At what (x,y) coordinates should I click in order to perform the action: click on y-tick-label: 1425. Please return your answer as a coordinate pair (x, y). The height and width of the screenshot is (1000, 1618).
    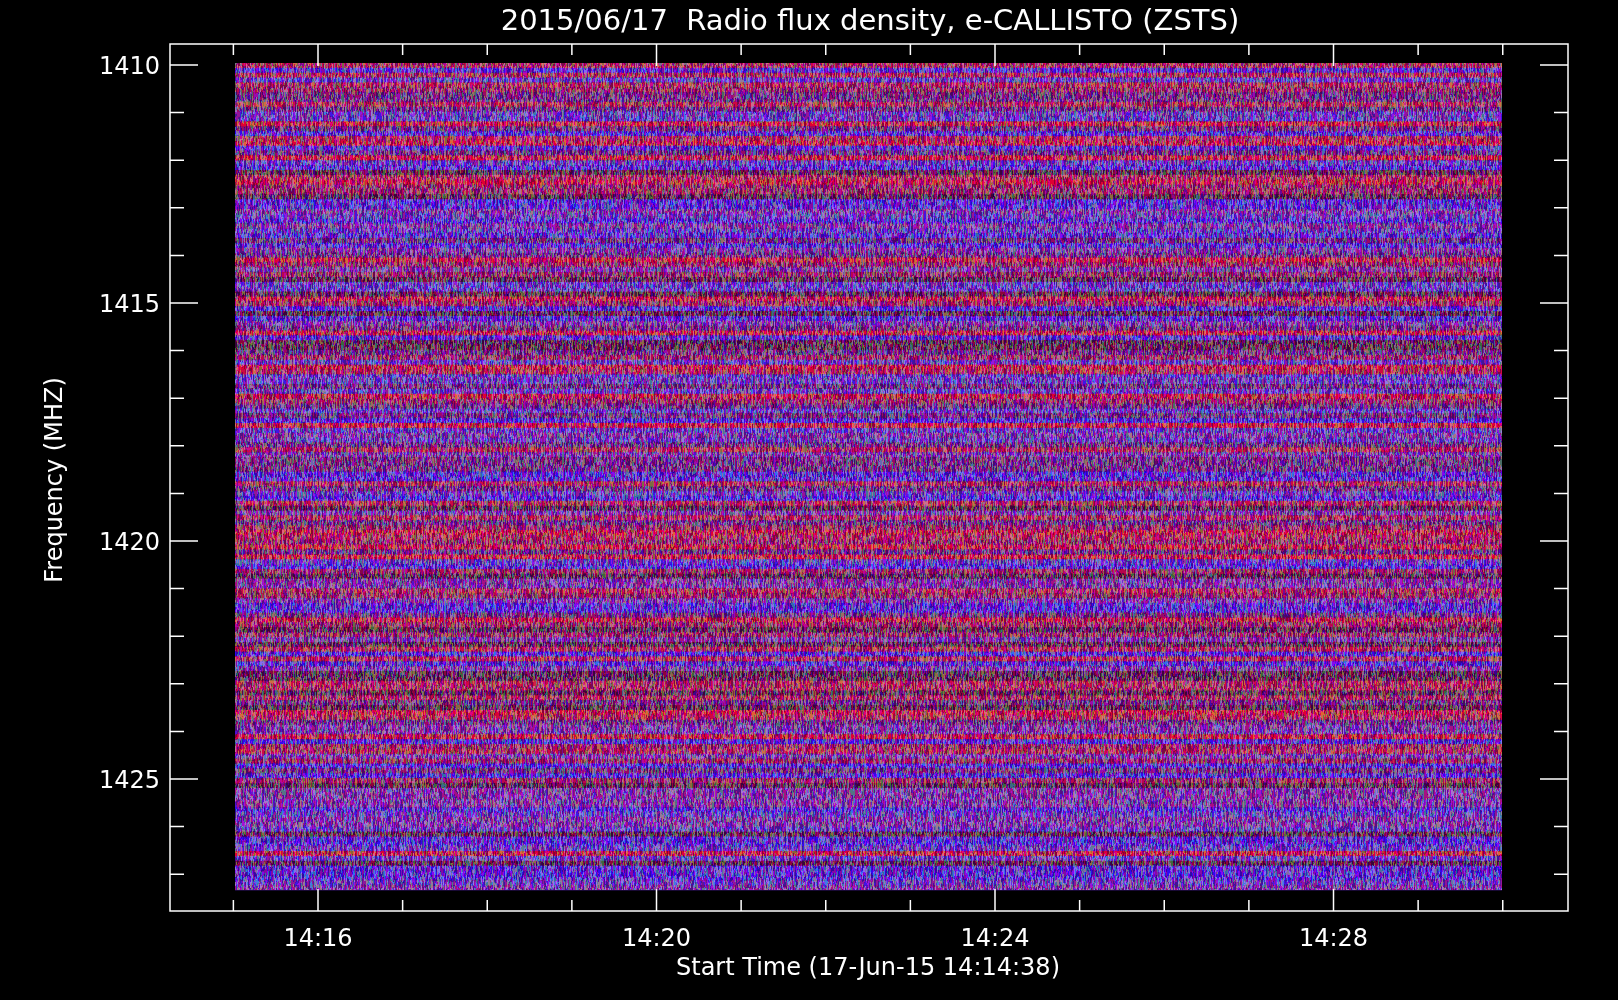
    Looking at the image, I should click on (129, 780).